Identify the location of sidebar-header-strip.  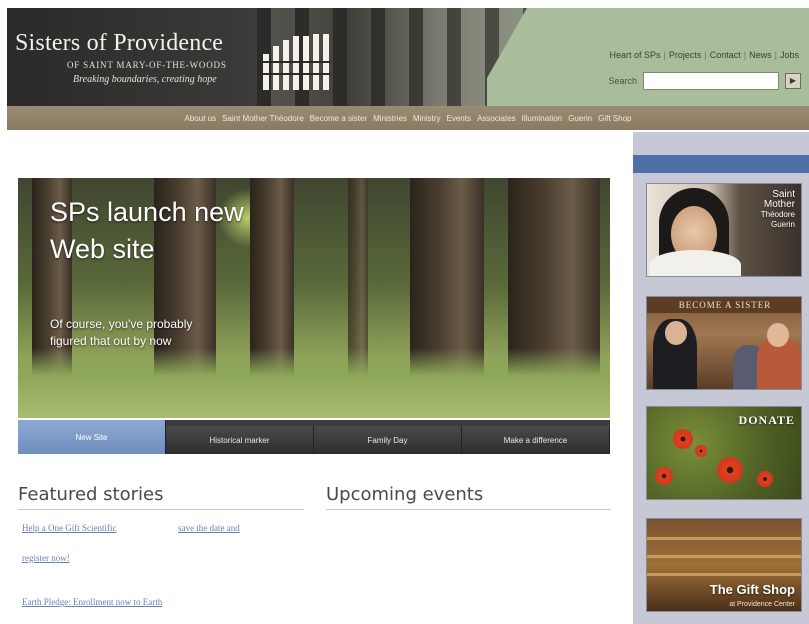
(721, 164).